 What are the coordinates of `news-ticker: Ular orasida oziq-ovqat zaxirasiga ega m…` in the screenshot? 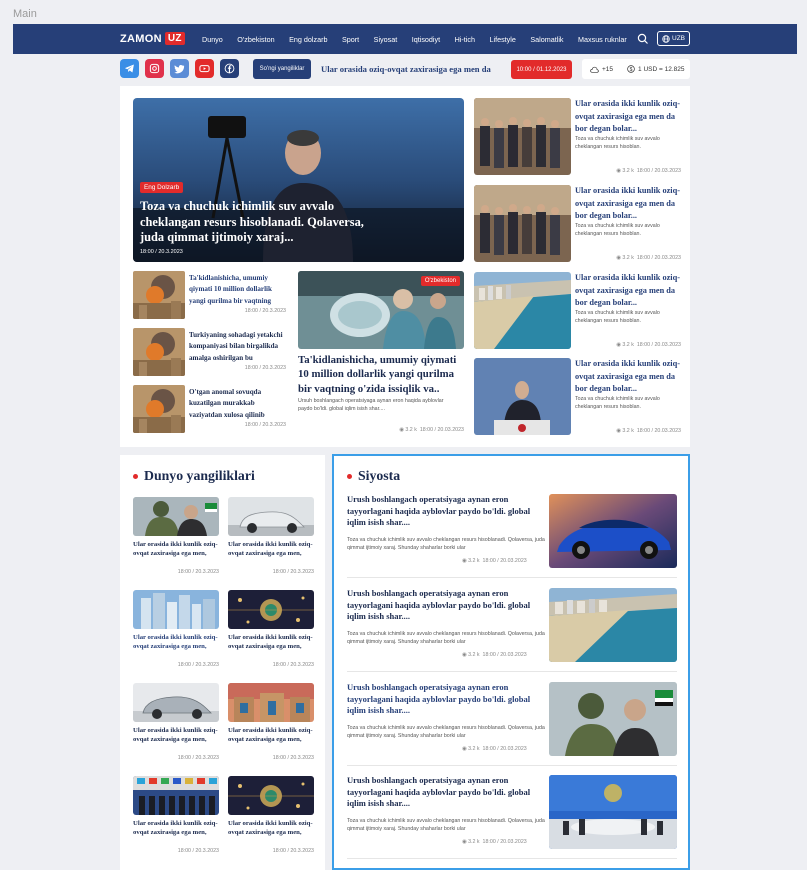 It's located at (413, 69).